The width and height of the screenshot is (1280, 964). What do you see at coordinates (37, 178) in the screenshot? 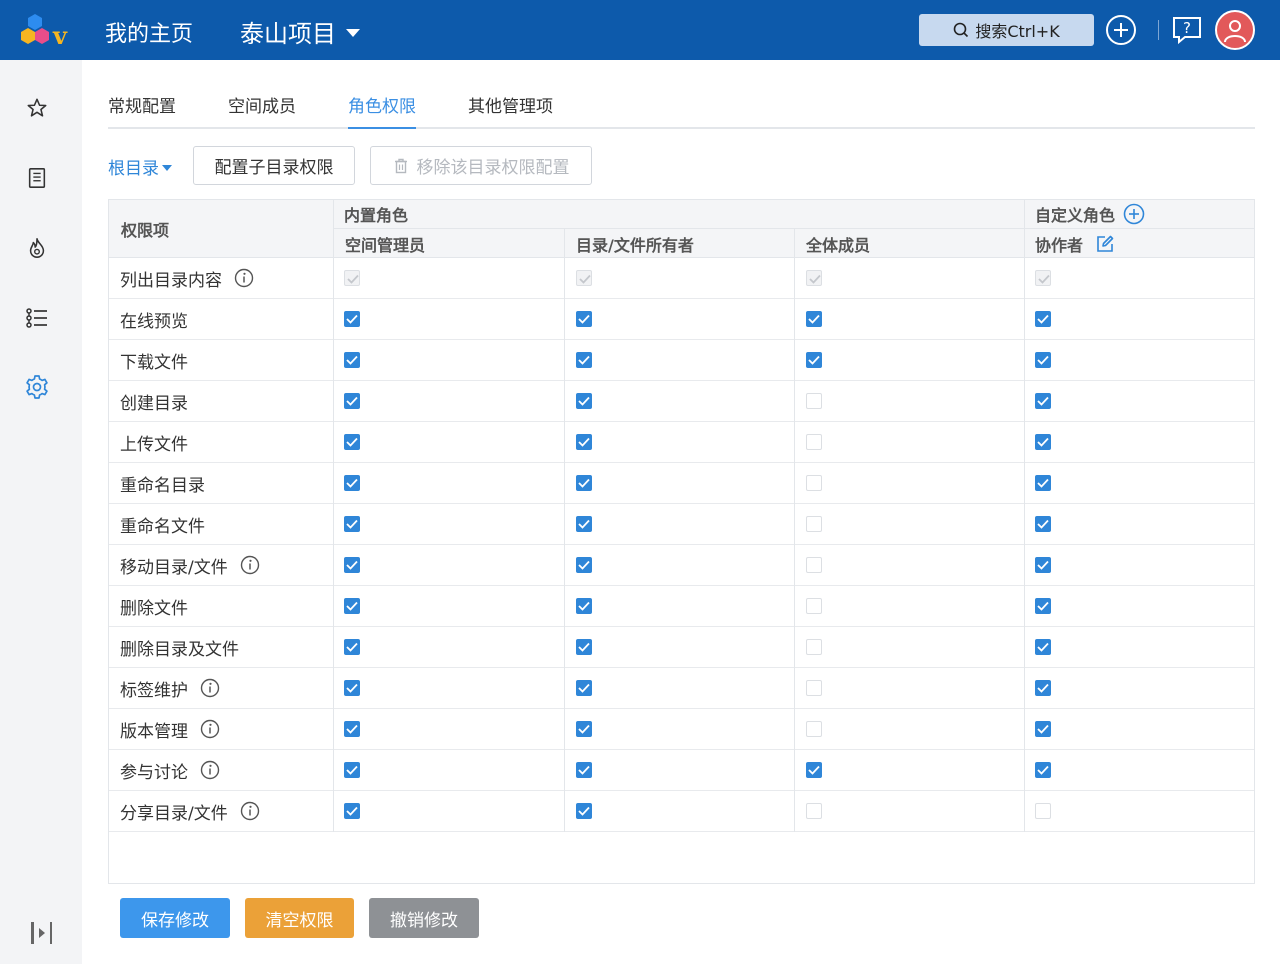
I see `sidebar-item-documents` at bounding box center [37, 178].